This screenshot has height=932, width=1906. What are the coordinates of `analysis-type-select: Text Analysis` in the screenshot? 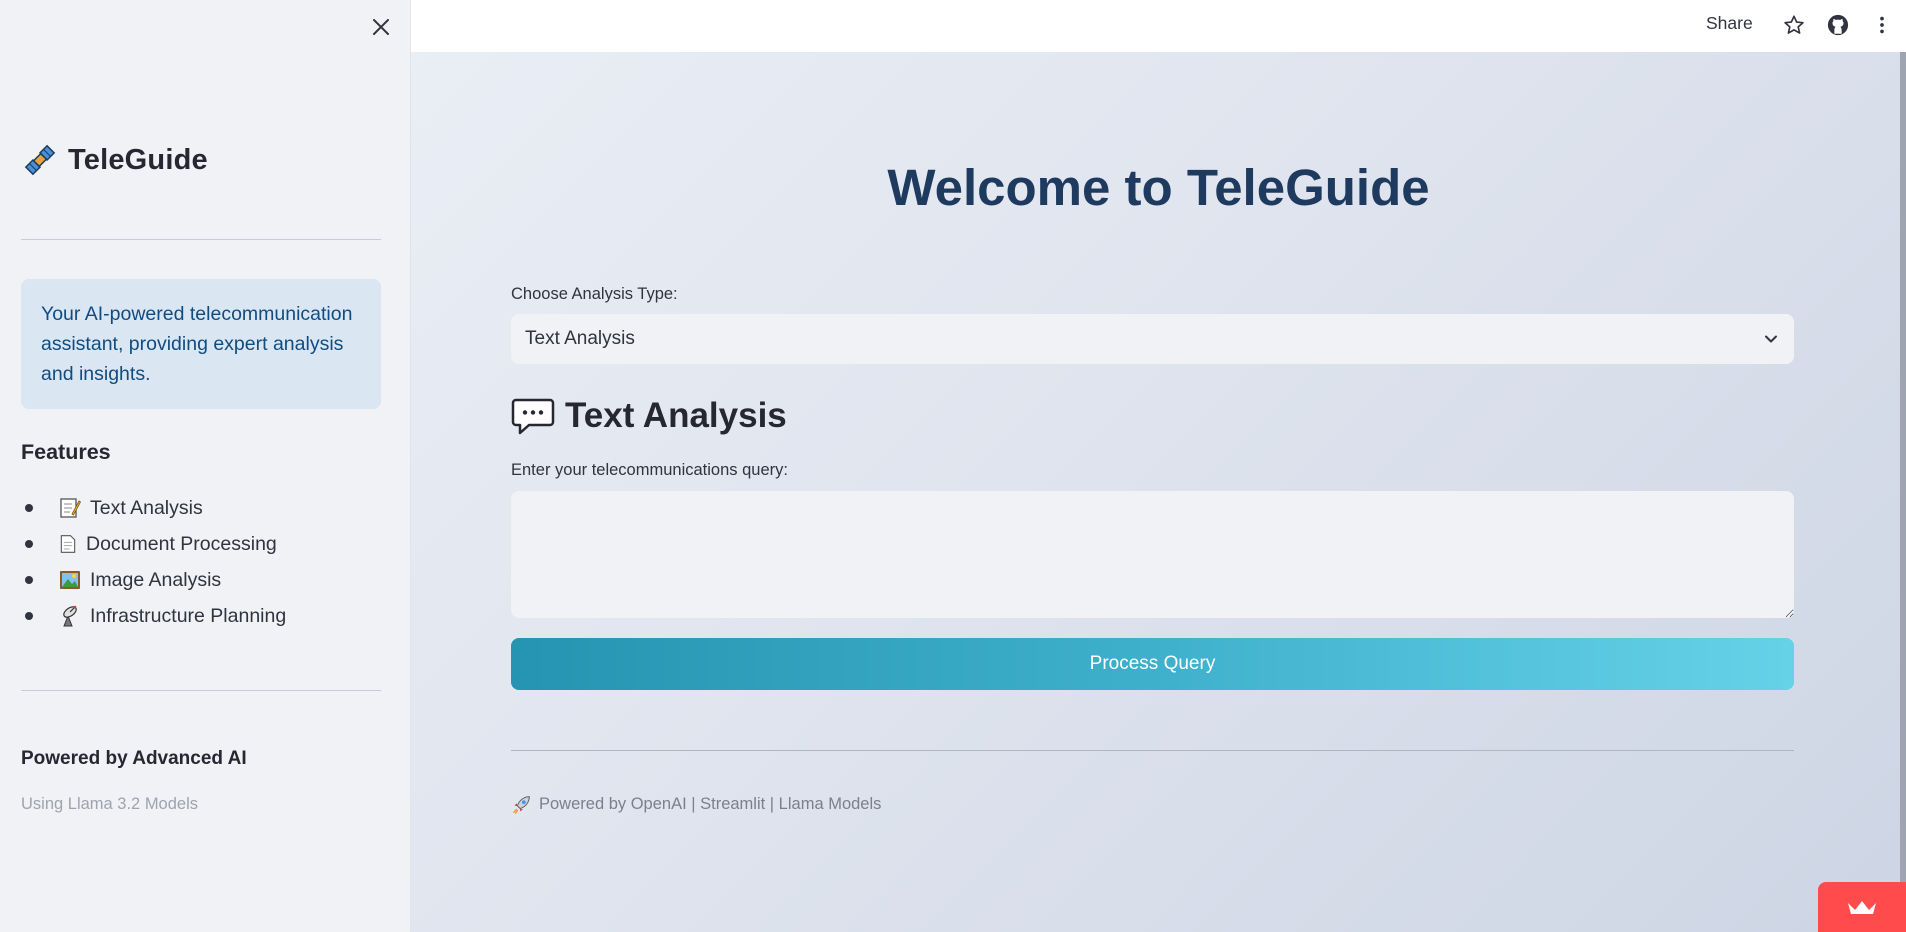 It's located at (1152, 339).